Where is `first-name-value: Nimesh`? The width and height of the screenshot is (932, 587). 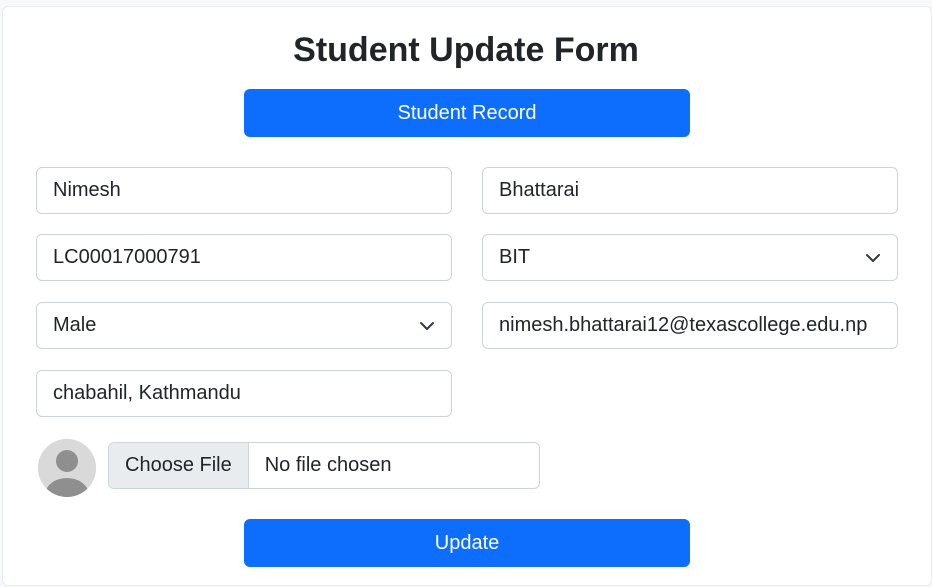 first-name-value: Nimesh is located at coordinates (87, 190).